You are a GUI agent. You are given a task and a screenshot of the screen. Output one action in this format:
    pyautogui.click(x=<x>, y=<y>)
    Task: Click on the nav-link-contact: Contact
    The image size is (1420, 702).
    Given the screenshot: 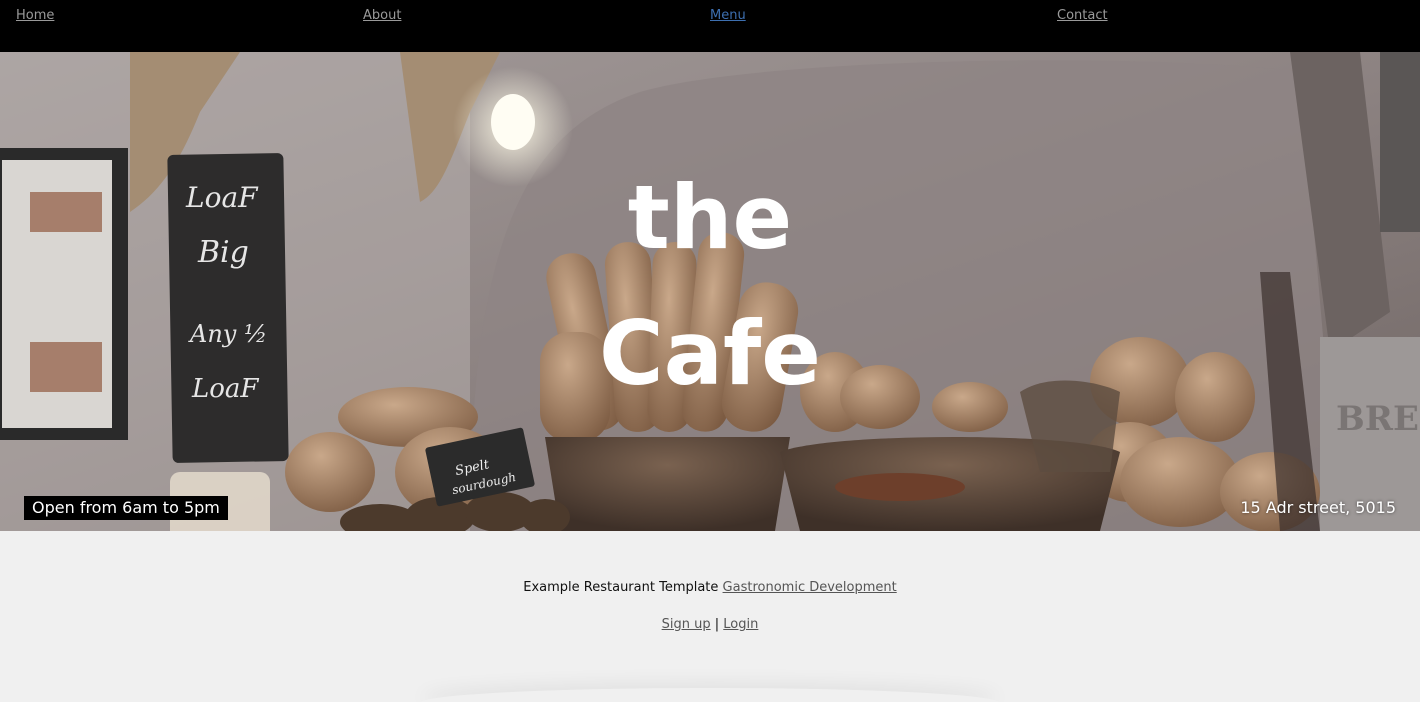 What is the action you would take?
    pyautogui.click(x=1082, y=15)
    